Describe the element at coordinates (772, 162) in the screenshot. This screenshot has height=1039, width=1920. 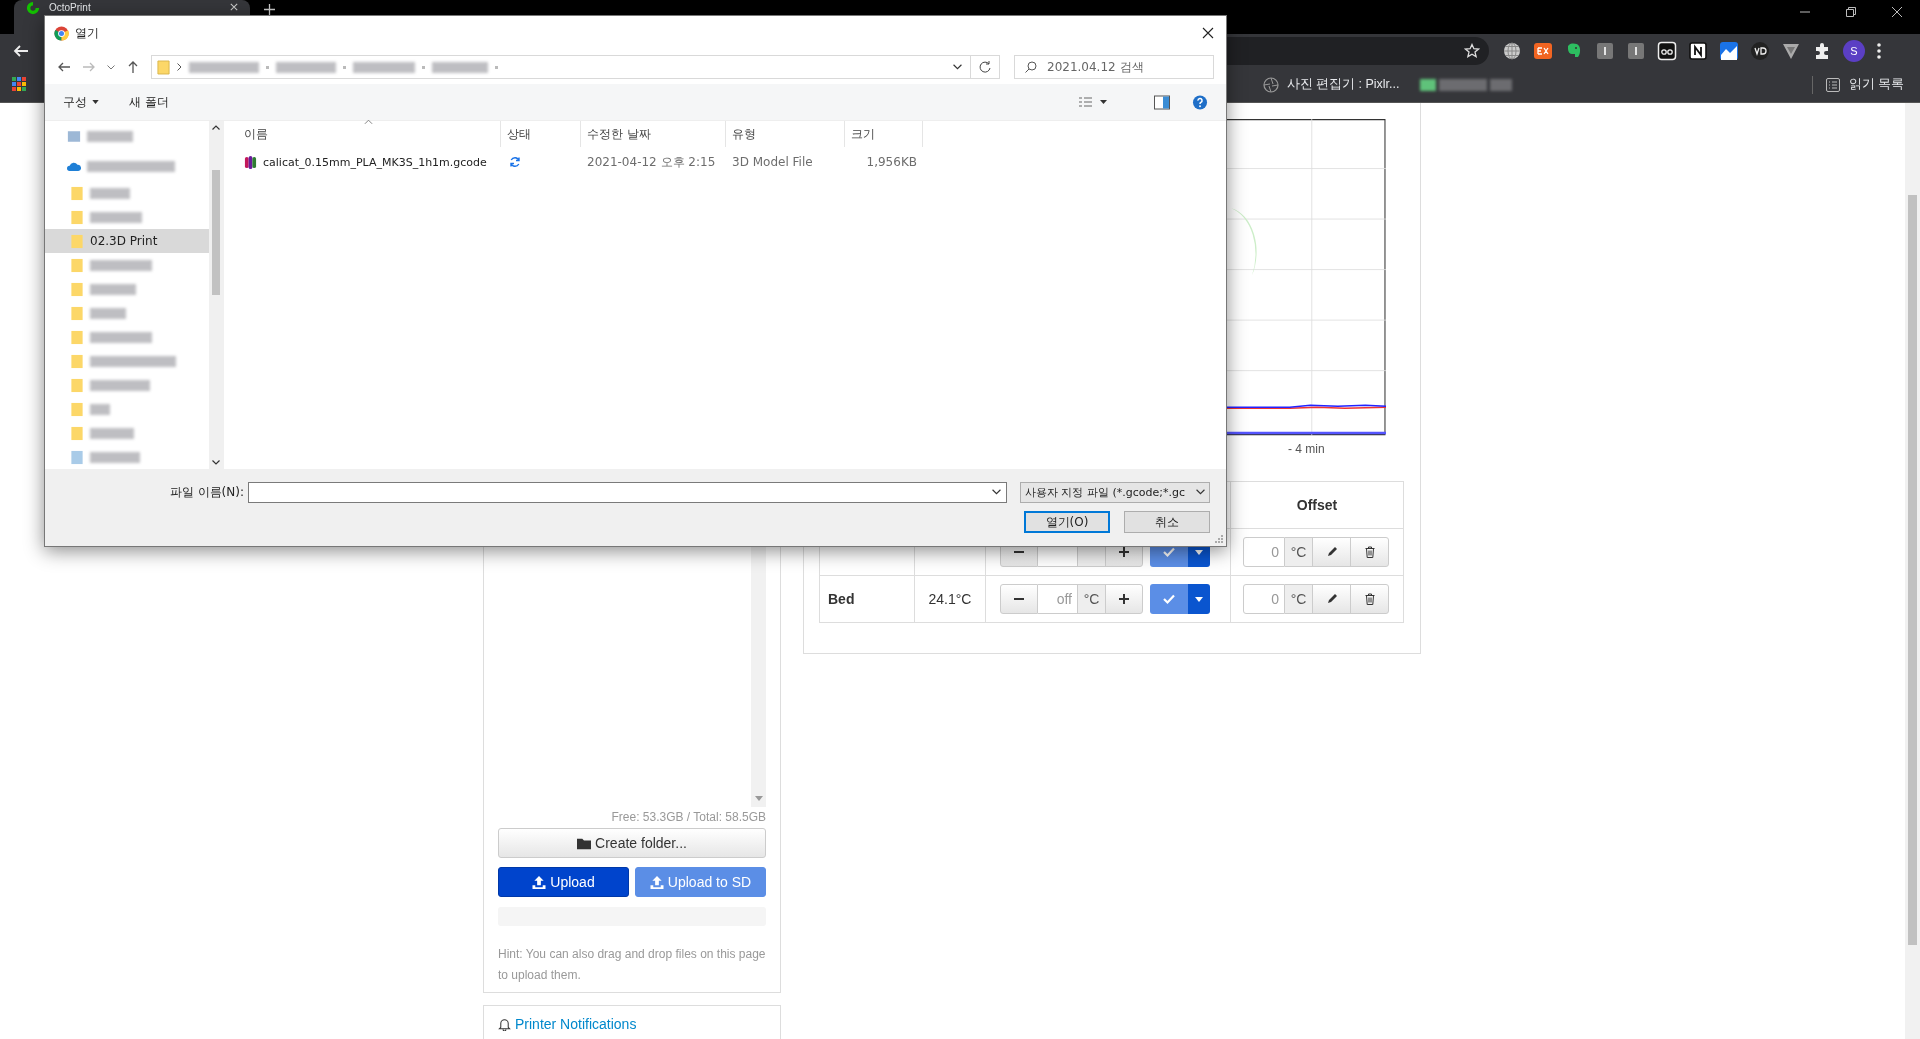
I see `file-type: 3D Model File` at that location.